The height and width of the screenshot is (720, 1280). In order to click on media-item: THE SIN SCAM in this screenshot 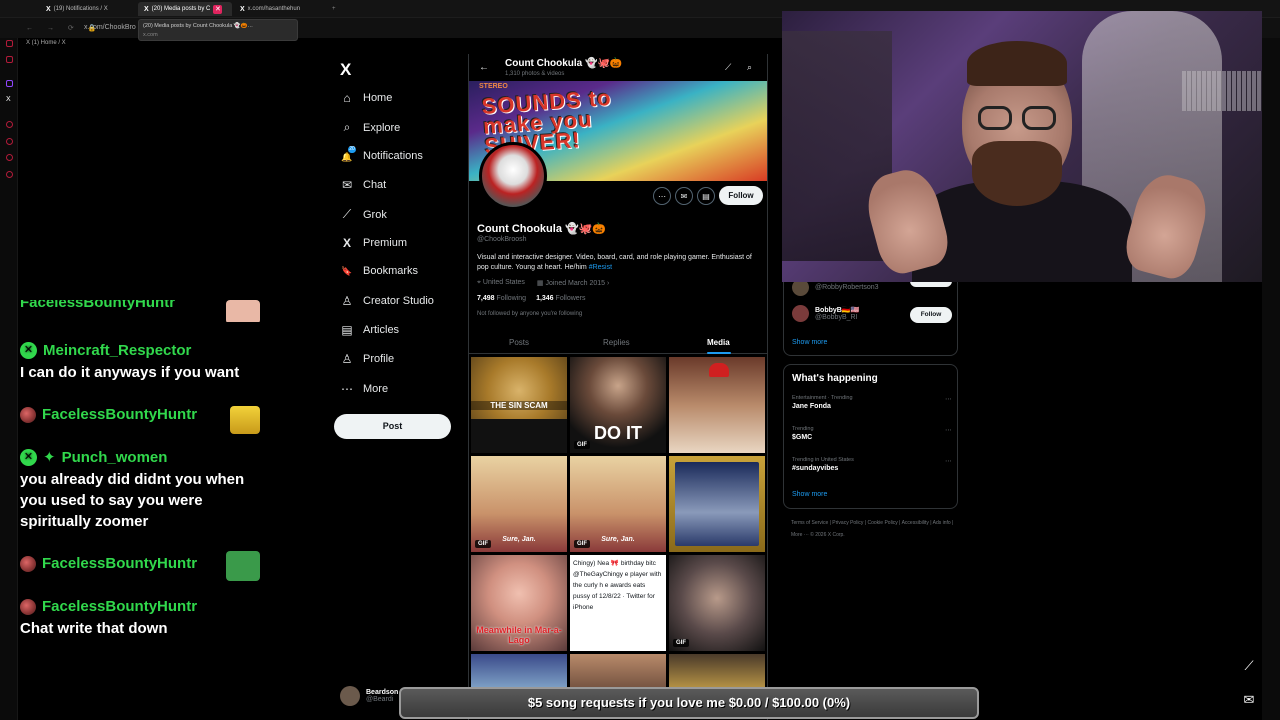, I will do `click(519, 405)`.